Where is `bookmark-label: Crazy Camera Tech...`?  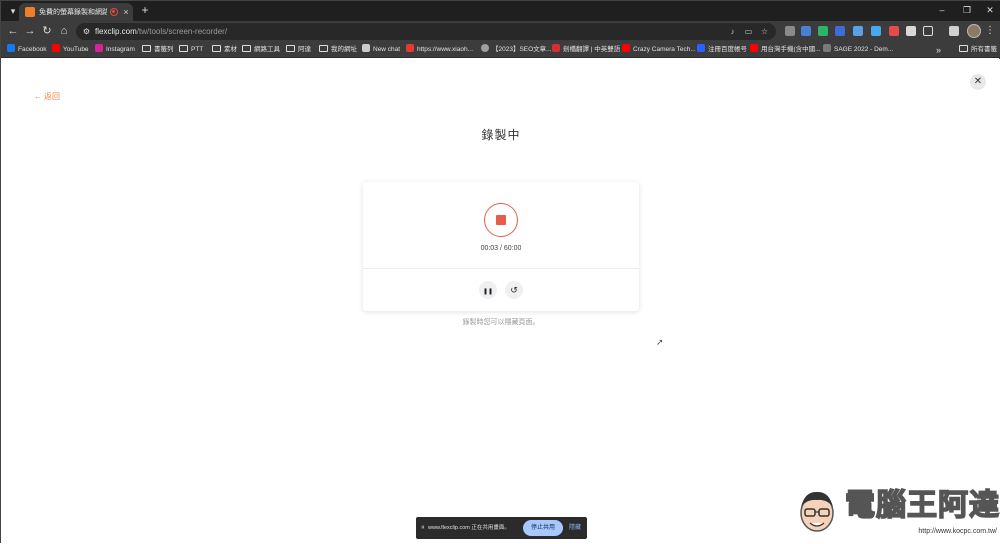
bookmark-label: Crazy Camera Tech... is located at coordinates (664, 49).